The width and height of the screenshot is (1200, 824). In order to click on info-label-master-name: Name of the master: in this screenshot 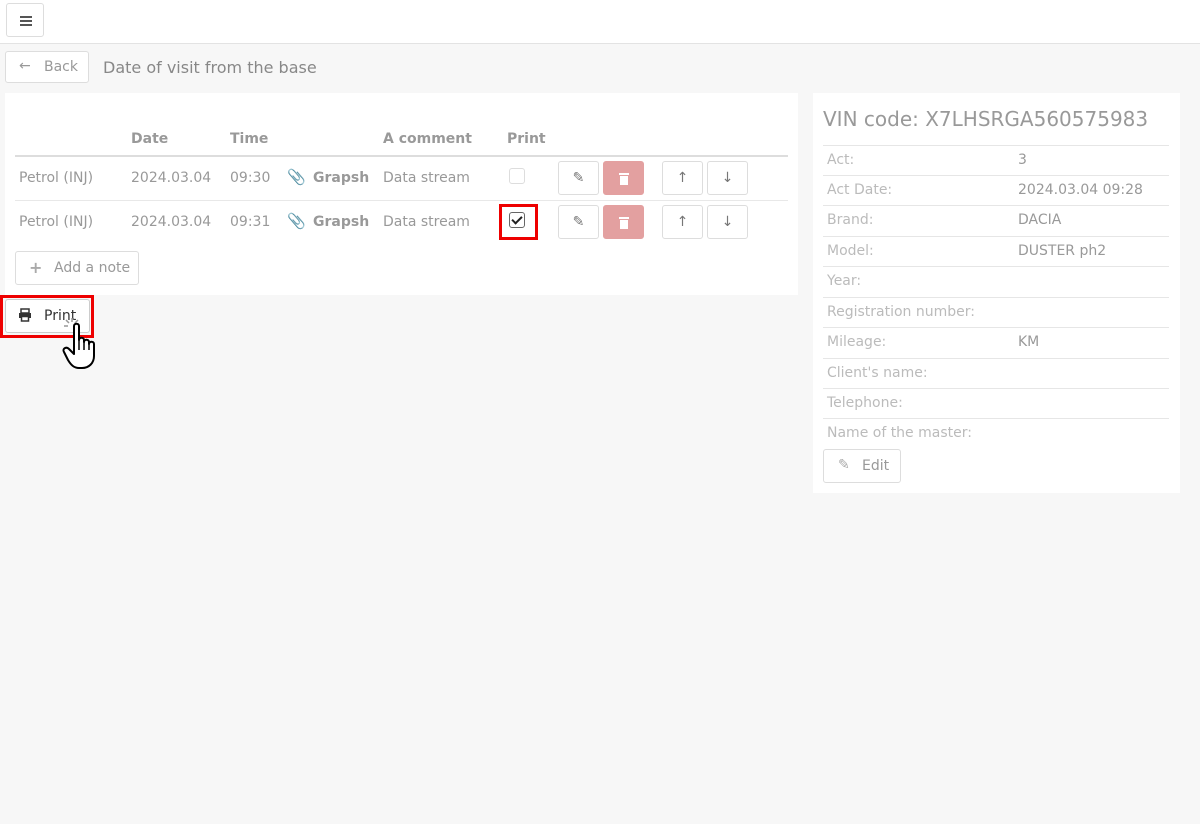, I will do `click(899, 433)`.